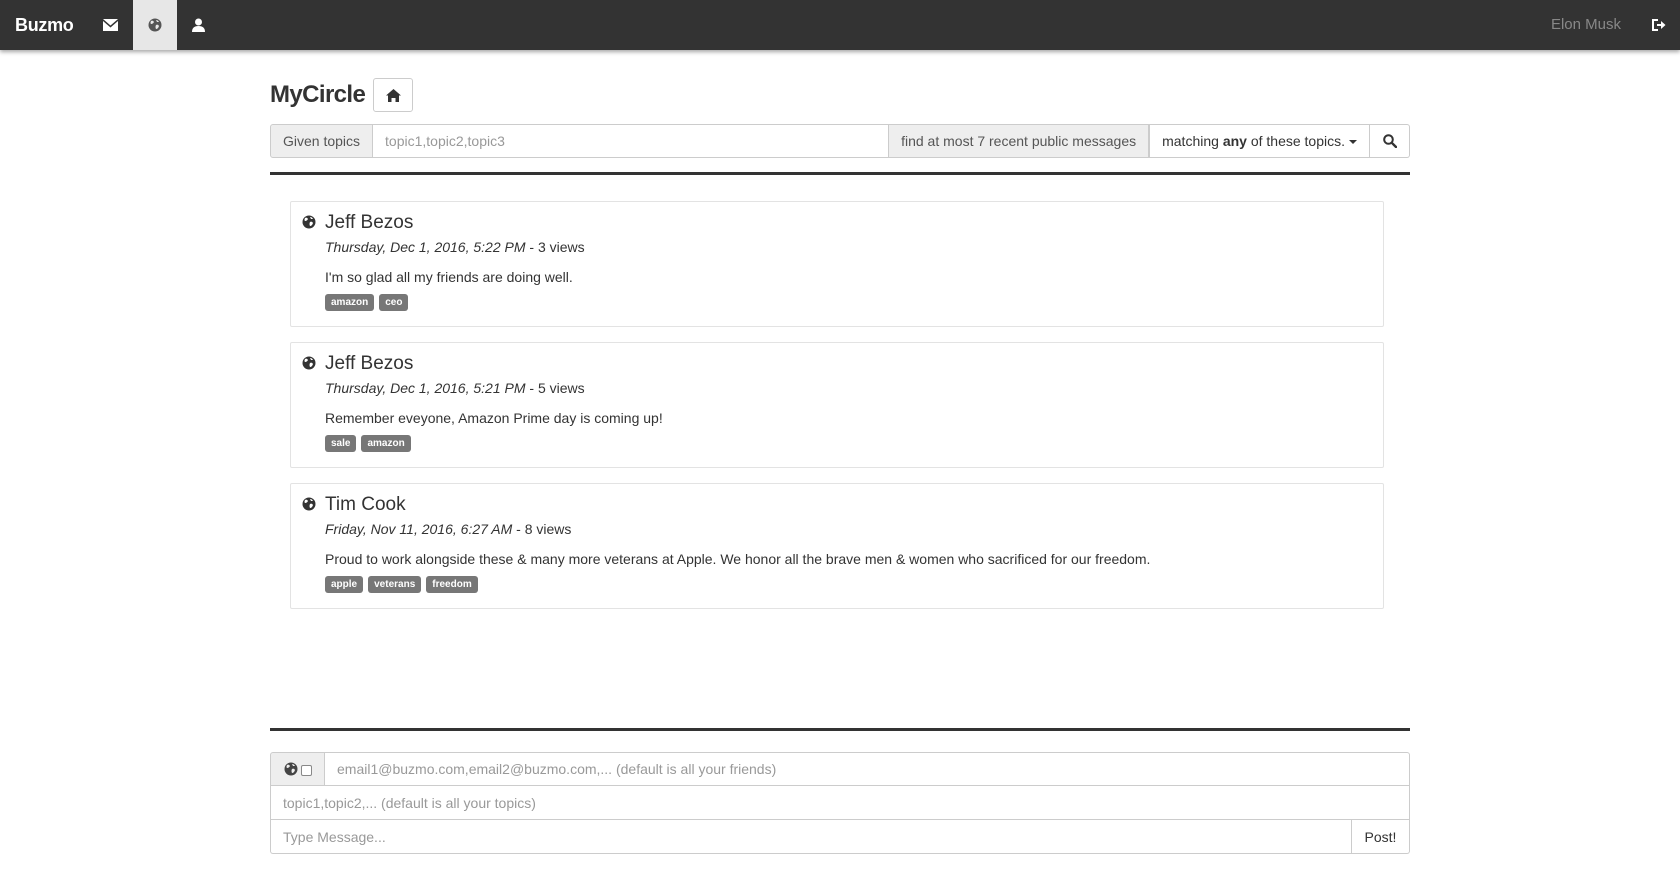 The width and height of the screenshot is (1680, 873). What do you see at coordinates (425, 388) in the screenshot?
I see `message-timestamp: Thursday, Dec 1, 2016, 5:21 PM` at bounding box center [425, 388].